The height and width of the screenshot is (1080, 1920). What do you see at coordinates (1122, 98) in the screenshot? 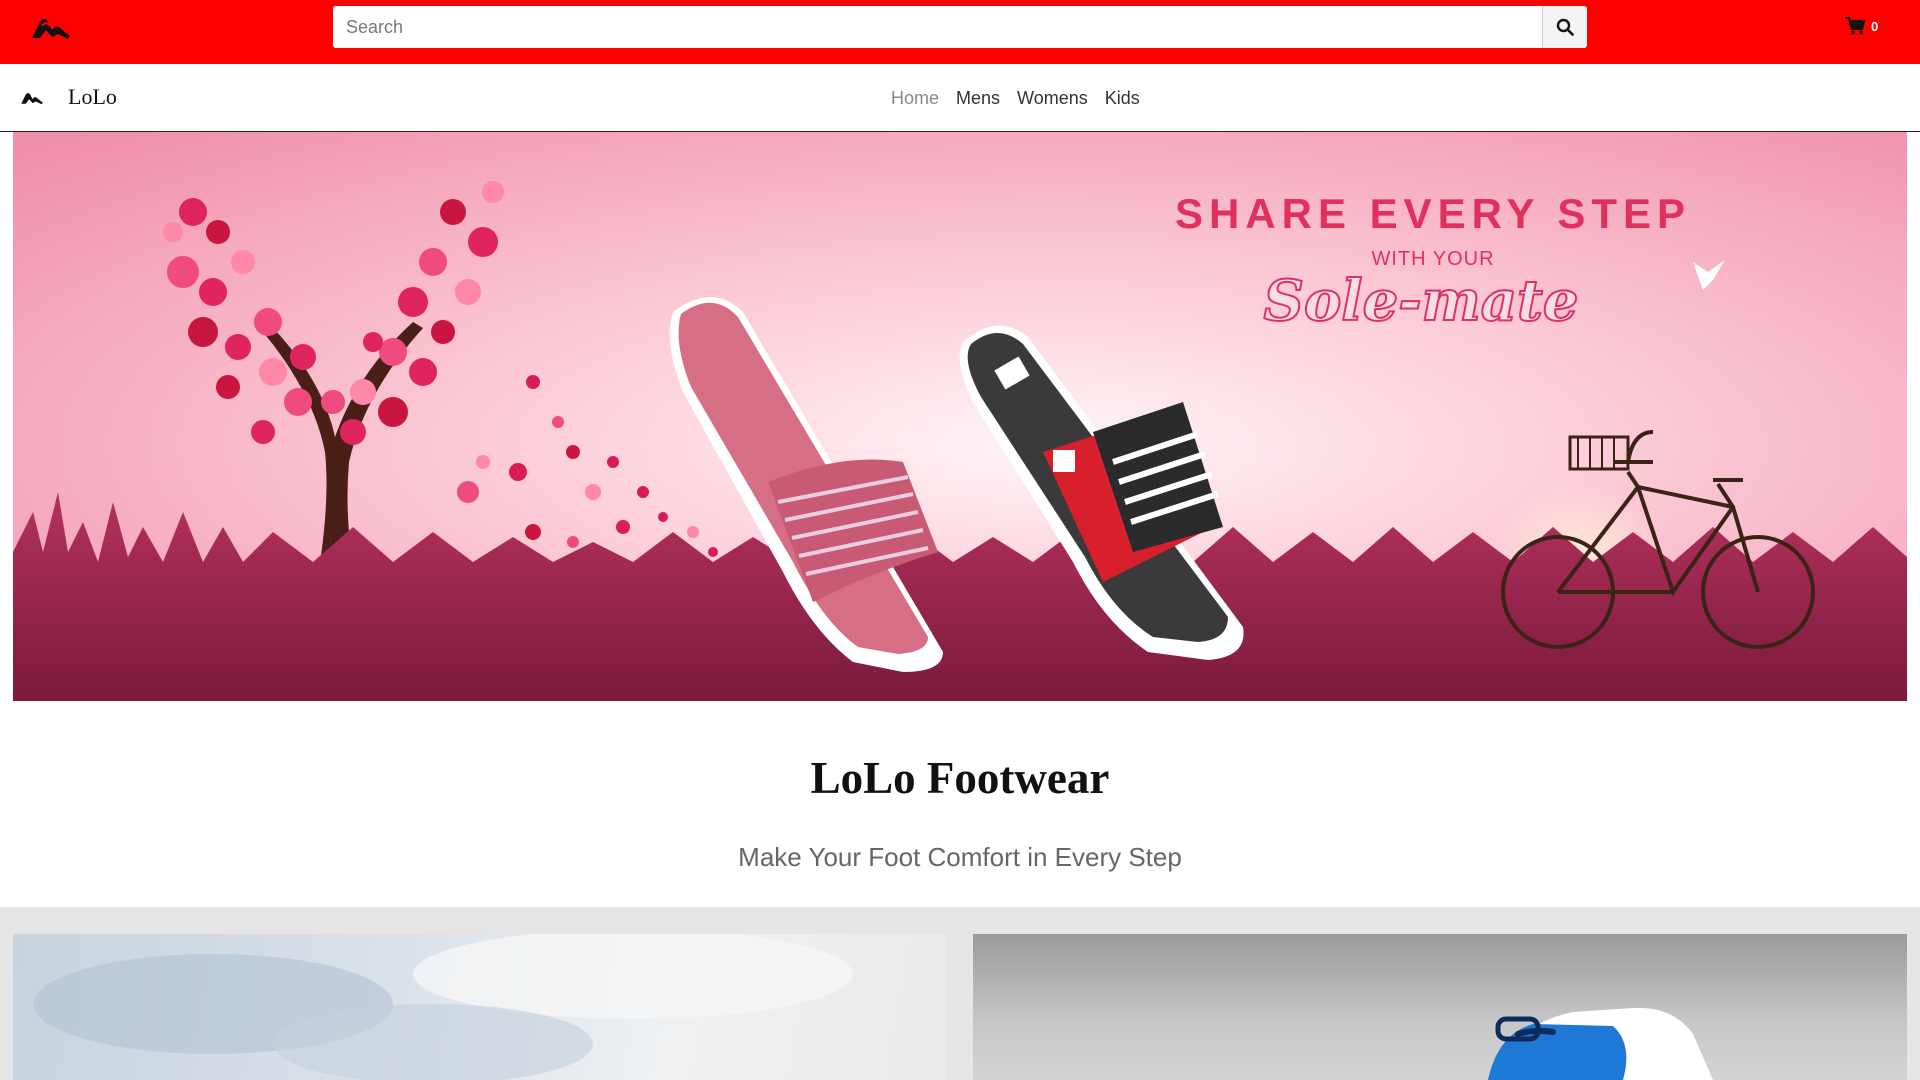
I see `nav-link-kids: Kids` at bounding box center [1122, 98].